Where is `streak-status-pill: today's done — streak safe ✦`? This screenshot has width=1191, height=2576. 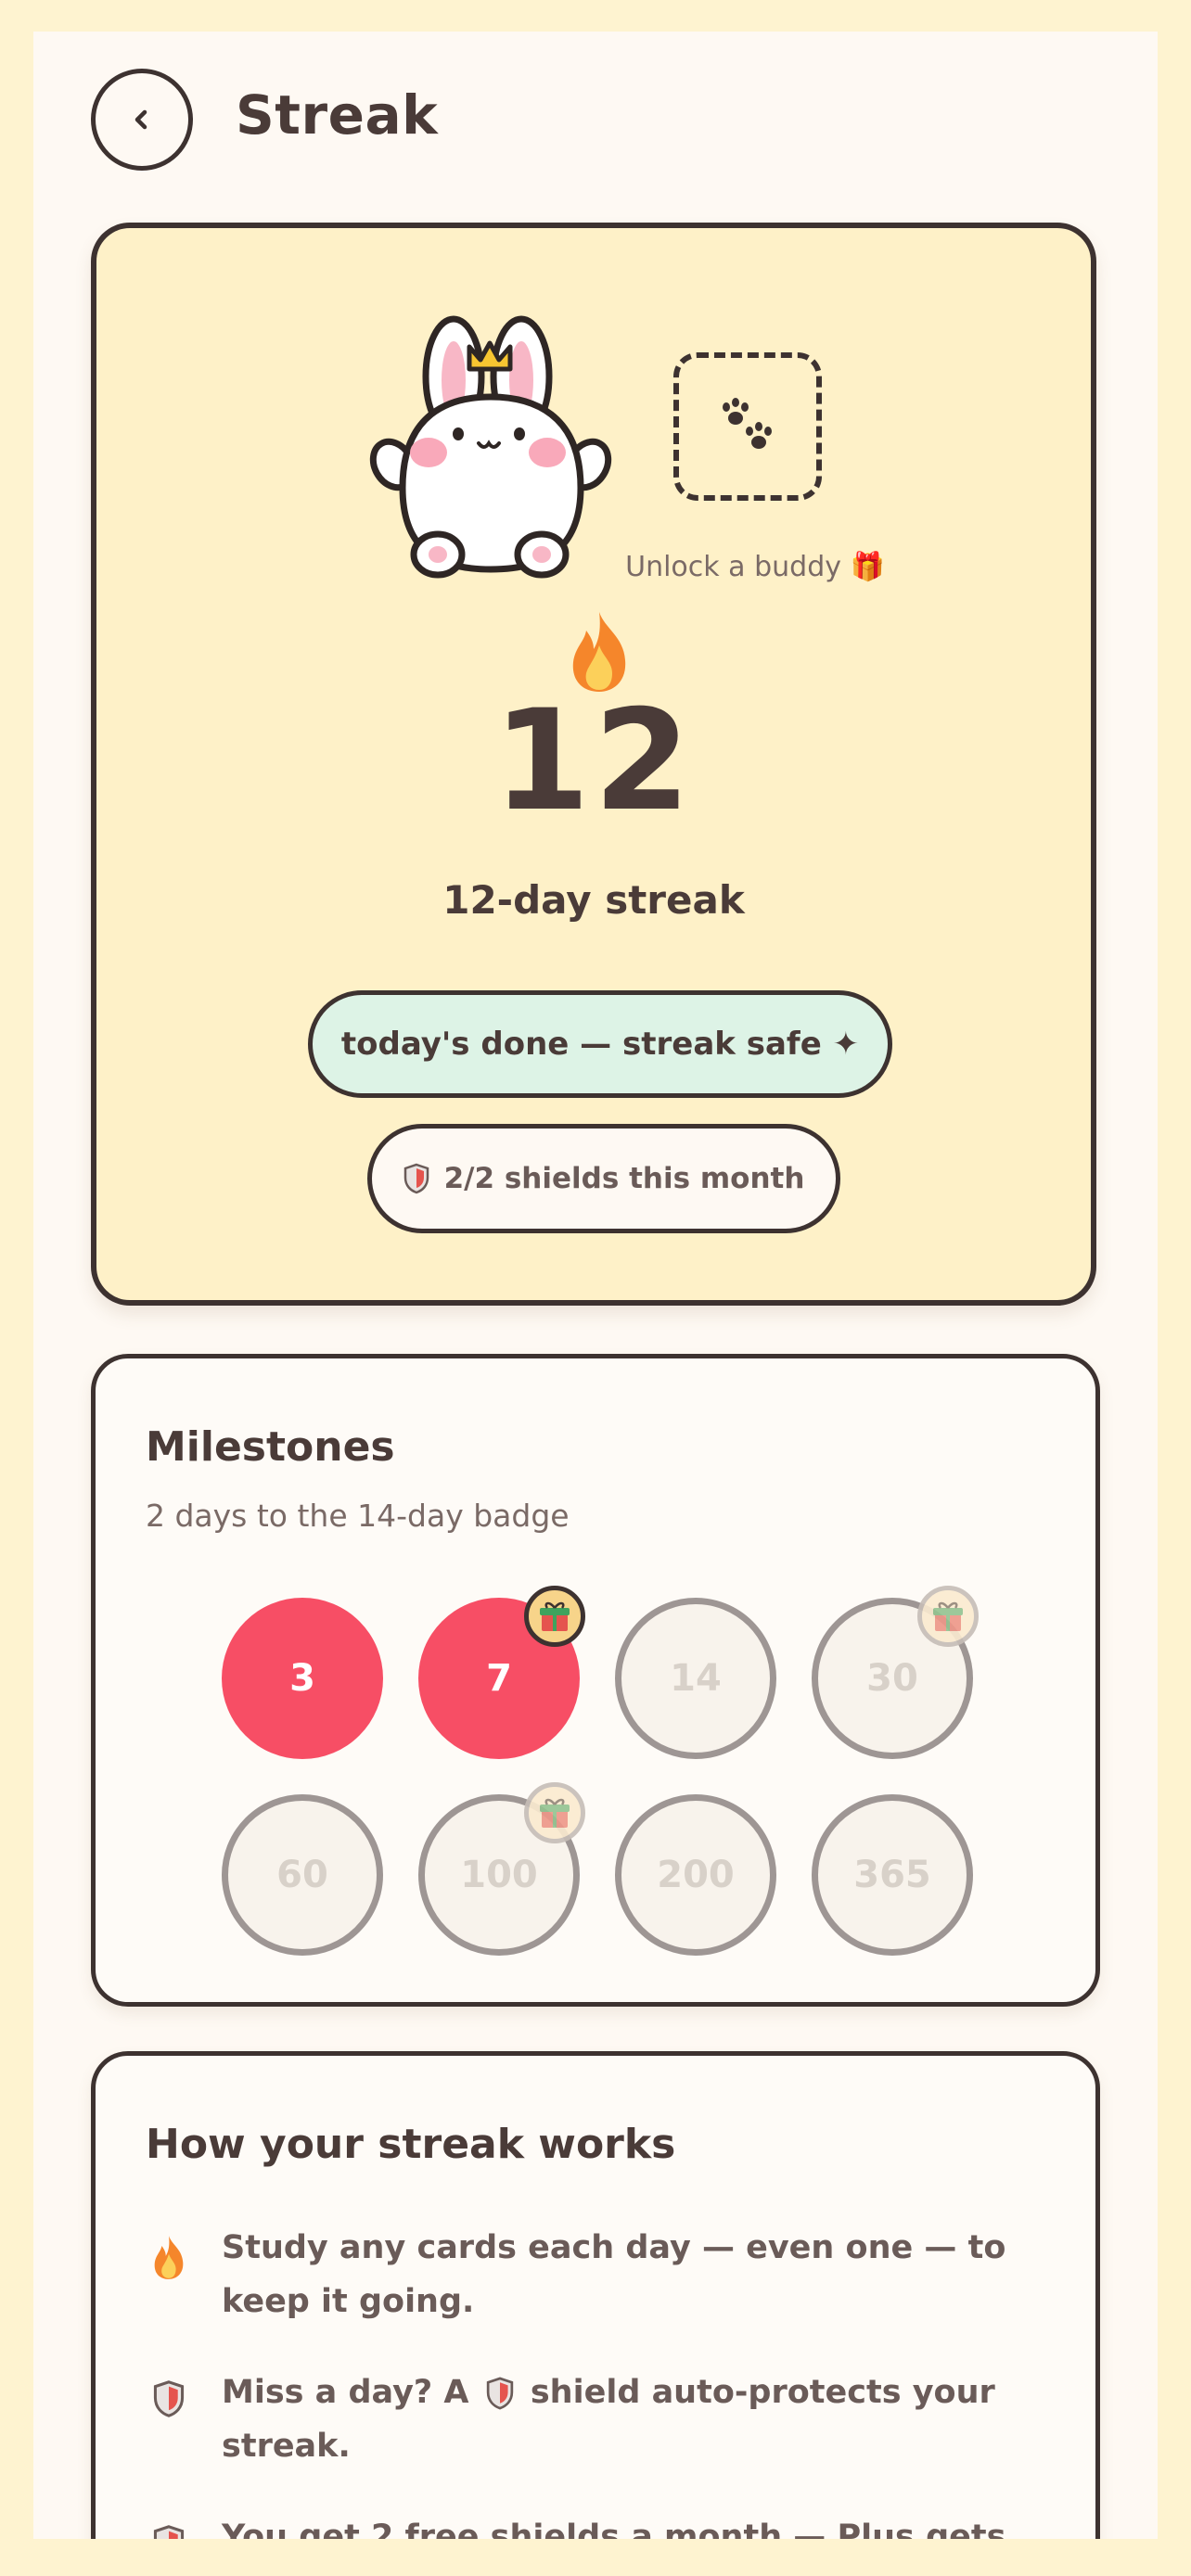
streak-status-pill: today's done — streak safe ✦ is located at coordinates (600, 1044).